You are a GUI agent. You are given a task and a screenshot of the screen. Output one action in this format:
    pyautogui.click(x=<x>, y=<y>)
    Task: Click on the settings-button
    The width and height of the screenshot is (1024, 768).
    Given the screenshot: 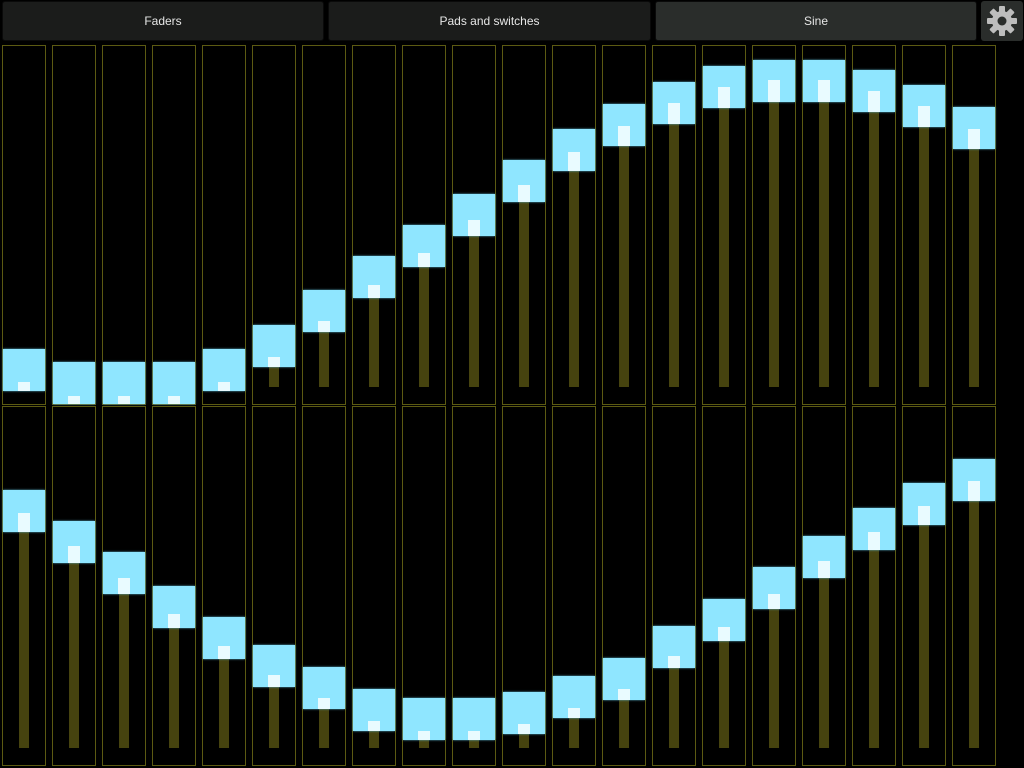 What is the action you would take?
    pyautogui.click(x=1002, y=21)
    